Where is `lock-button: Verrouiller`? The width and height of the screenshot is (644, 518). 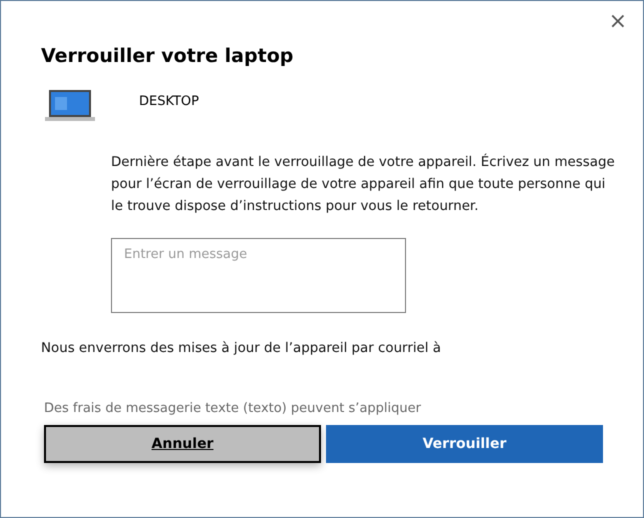
lock-button: Verrouiller is located at coordinates (464, 444).